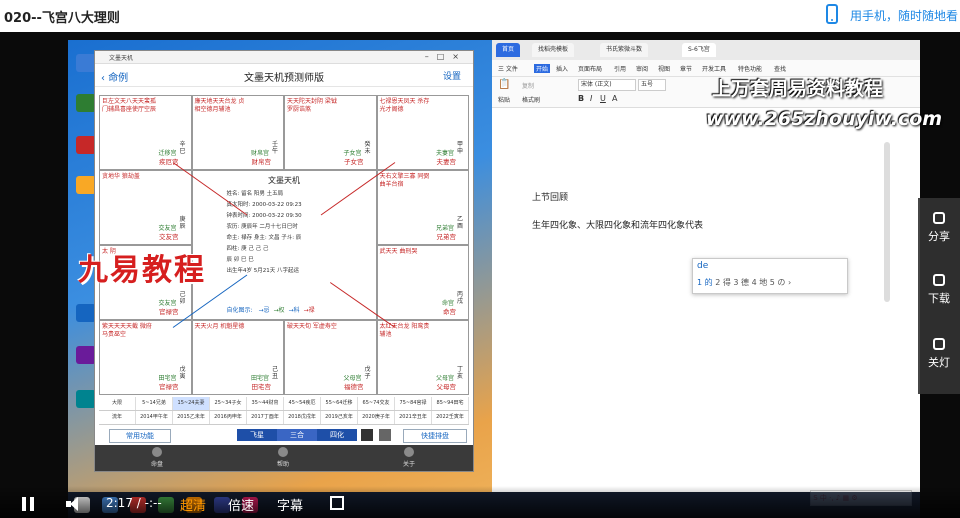 Image resolution: width=960 pixels, height=518 pixels. Describe the element at coordinates (607, 85) in the screenshot. I see `font-name-select: 宋体 (正文)` at that location.